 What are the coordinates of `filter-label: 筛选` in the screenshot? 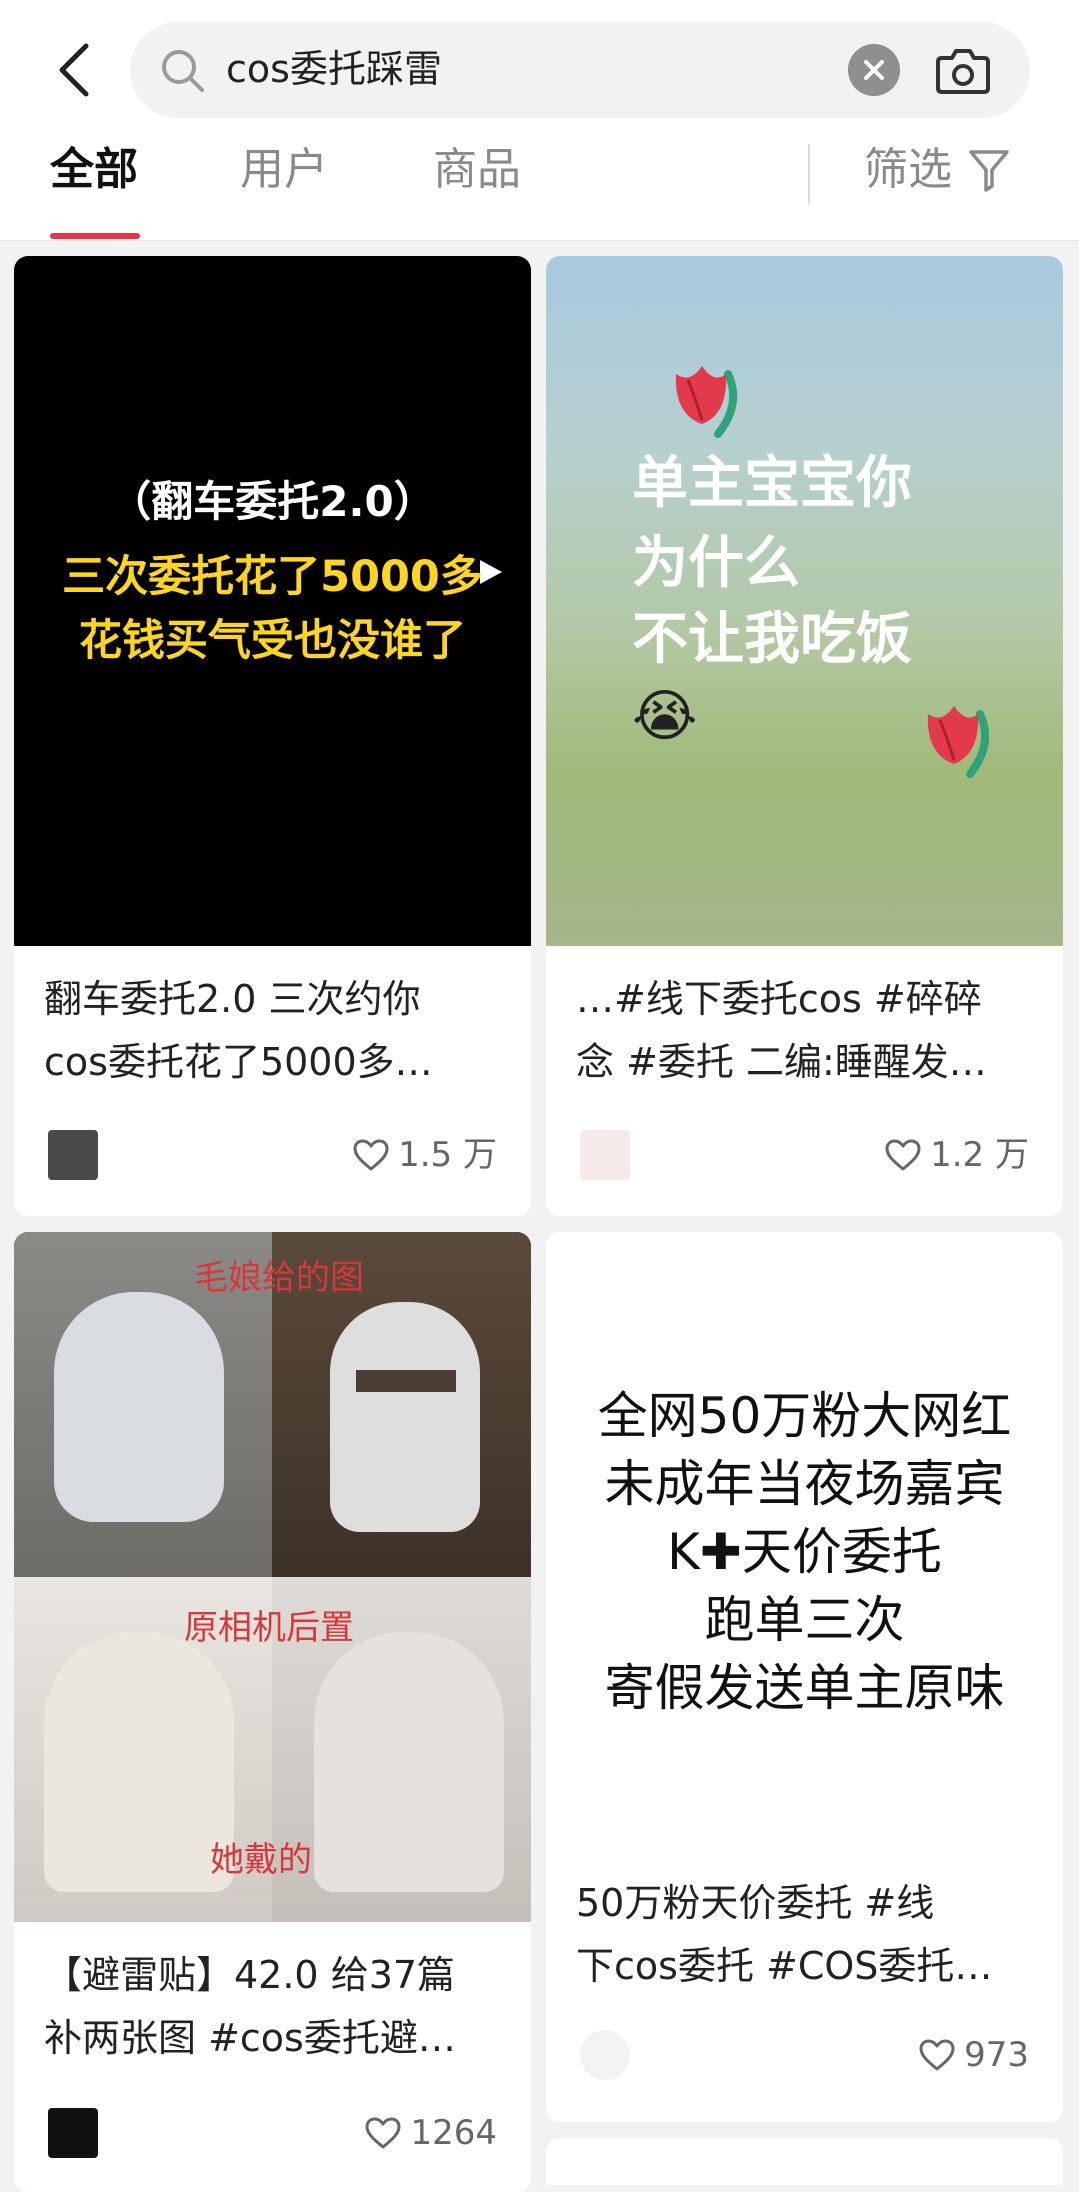 It's located at (908, 169).